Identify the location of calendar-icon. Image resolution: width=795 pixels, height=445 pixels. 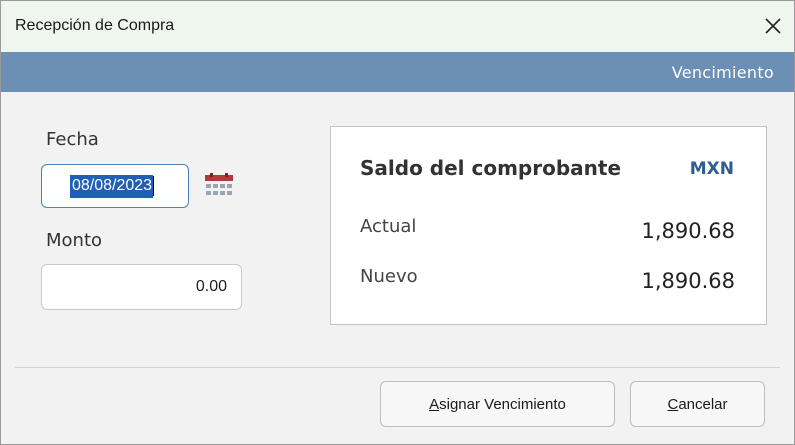
(219, 184).